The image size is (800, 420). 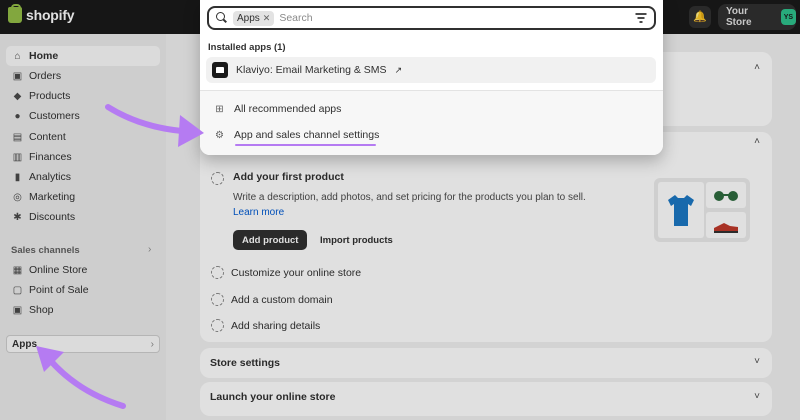 I want to click on shopify-bag-icon, so click(x=15, y=13).